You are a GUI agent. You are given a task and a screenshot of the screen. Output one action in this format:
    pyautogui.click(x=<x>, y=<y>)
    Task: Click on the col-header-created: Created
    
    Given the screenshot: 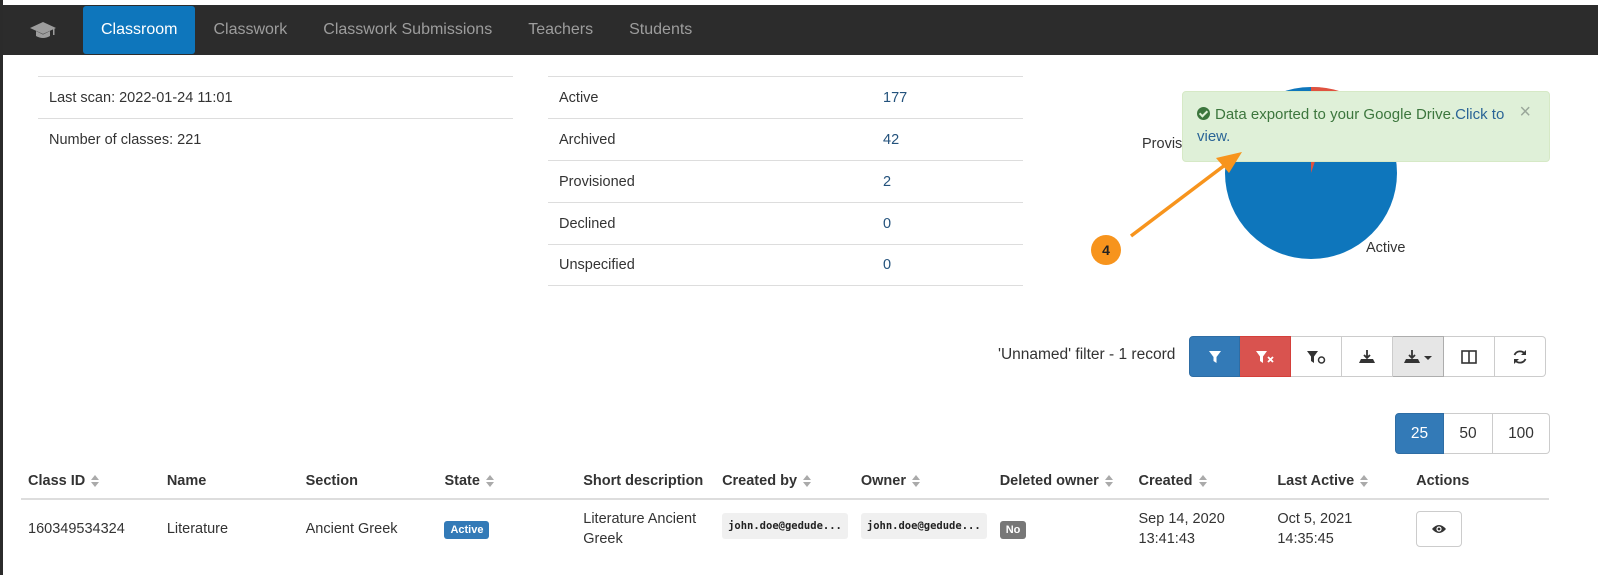 What is the action you would take?
    pyautogui.click(x=1201, y=481)
    